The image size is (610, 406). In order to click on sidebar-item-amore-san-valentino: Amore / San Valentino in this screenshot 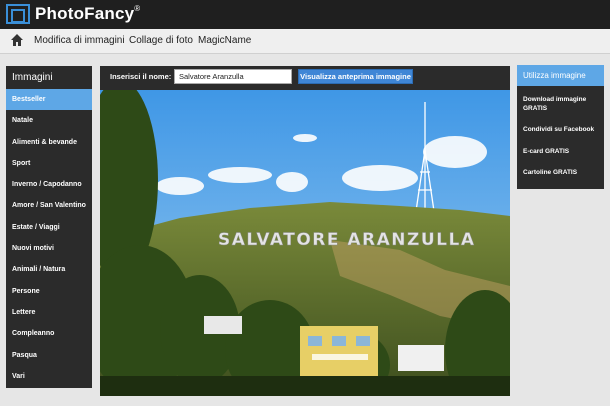, I will do `click(49, 205)`.